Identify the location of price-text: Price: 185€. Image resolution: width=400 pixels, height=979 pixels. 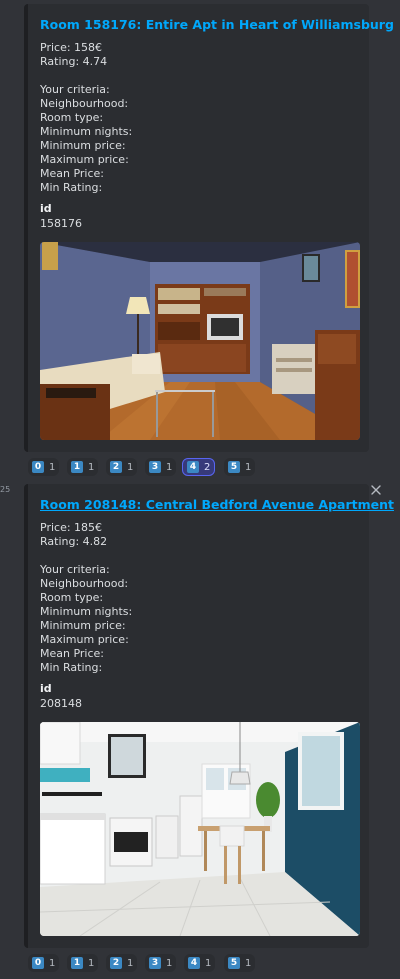
(71, 527).